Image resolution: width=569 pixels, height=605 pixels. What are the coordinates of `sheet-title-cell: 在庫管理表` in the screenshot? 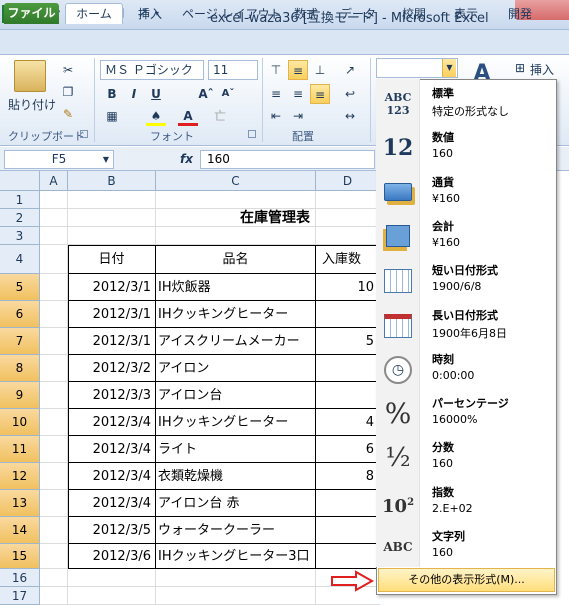 It's located at (275, 217).